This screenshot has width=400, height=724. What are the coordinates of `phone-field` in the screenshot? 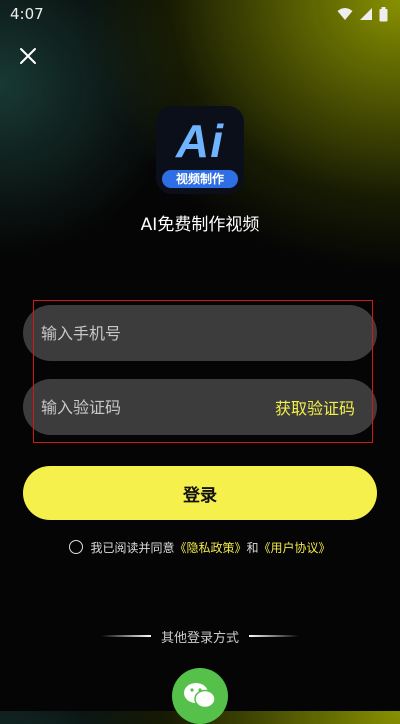 It's located at (200, 333).